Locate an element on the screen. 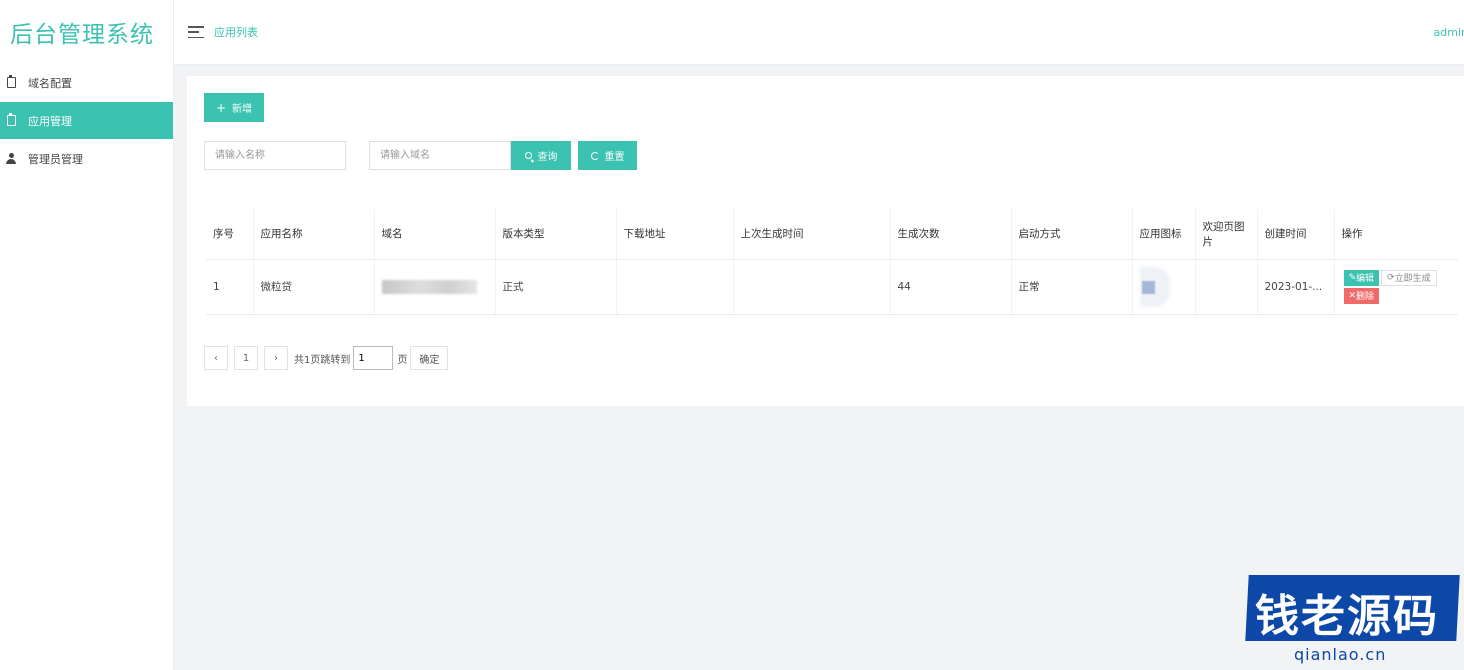  cell-domain is located at coordinates (435, 287).